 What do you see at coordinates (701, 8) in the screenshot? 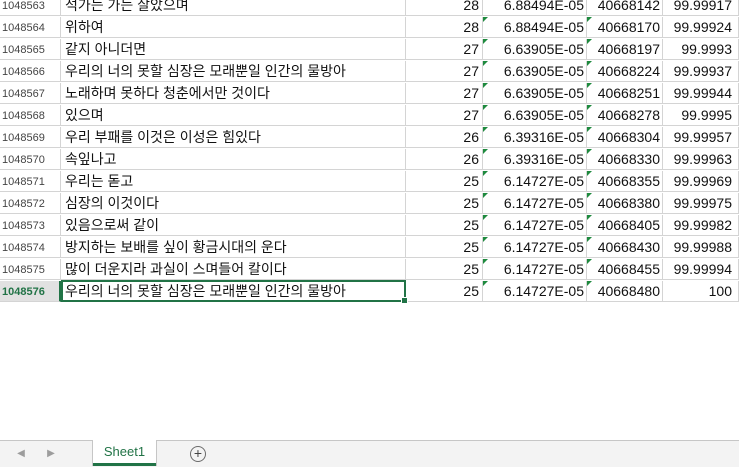
I see `cell-percent: 99.99917` at bounding box center [701, 8].